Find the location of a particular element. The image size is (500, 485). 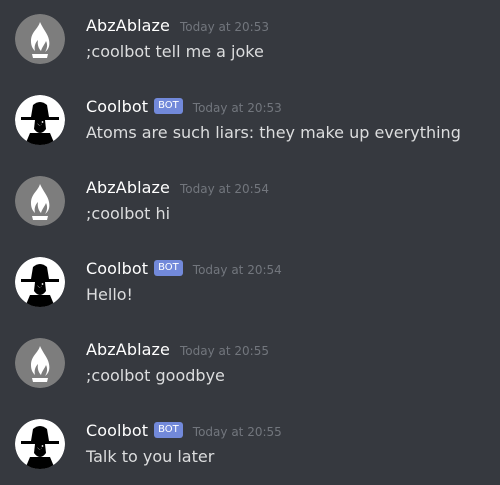

message-header: AbzAblaze Today at 20:55 is located at coordinates (177, 350).